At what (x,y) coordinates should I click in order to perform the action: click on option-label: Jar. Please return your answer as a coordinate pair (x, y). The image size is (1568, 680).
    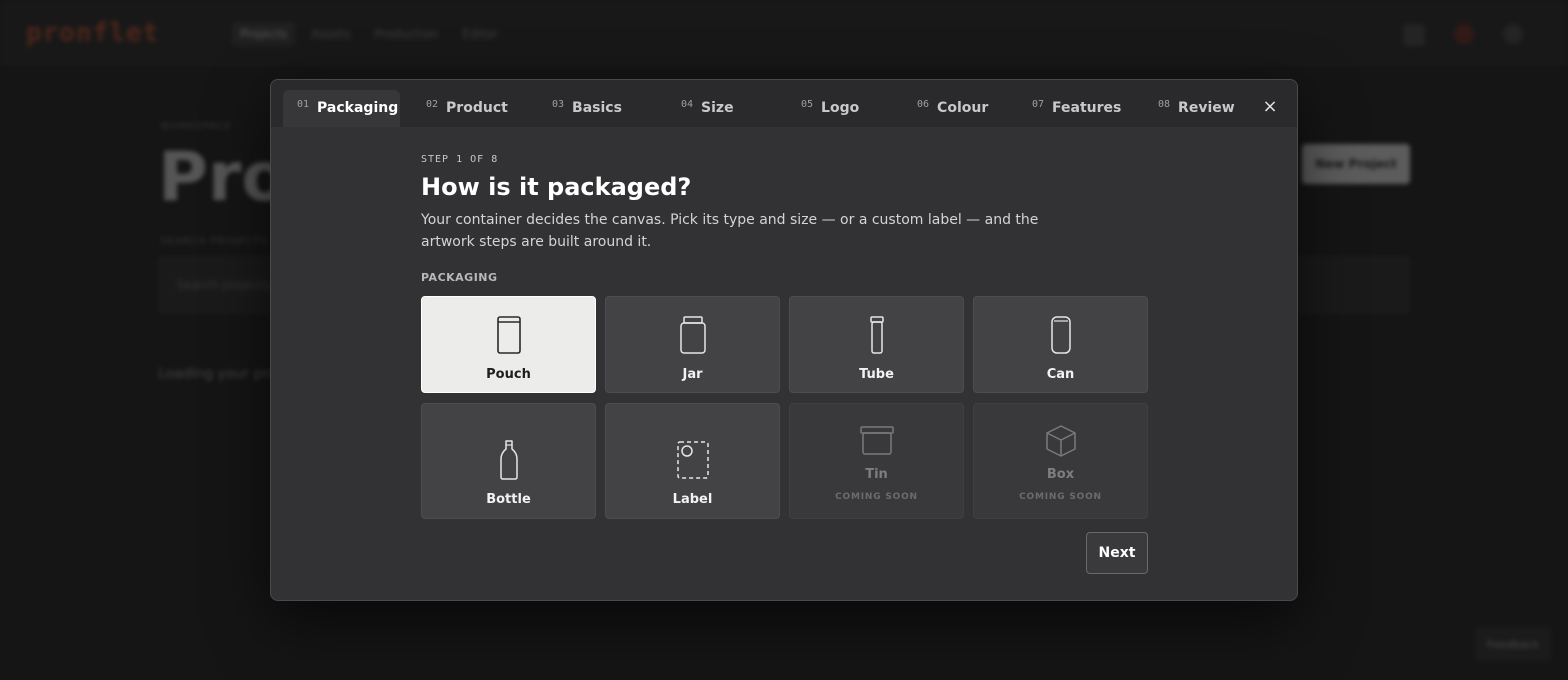
    Looking at the image, I should click on (692, 374).